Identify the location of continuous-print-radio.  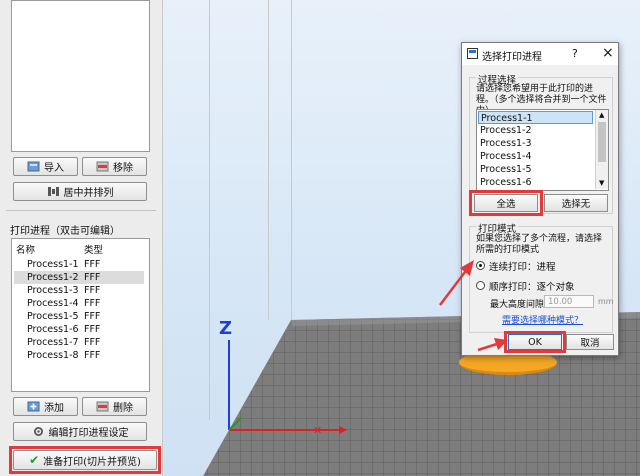
(480, 265).